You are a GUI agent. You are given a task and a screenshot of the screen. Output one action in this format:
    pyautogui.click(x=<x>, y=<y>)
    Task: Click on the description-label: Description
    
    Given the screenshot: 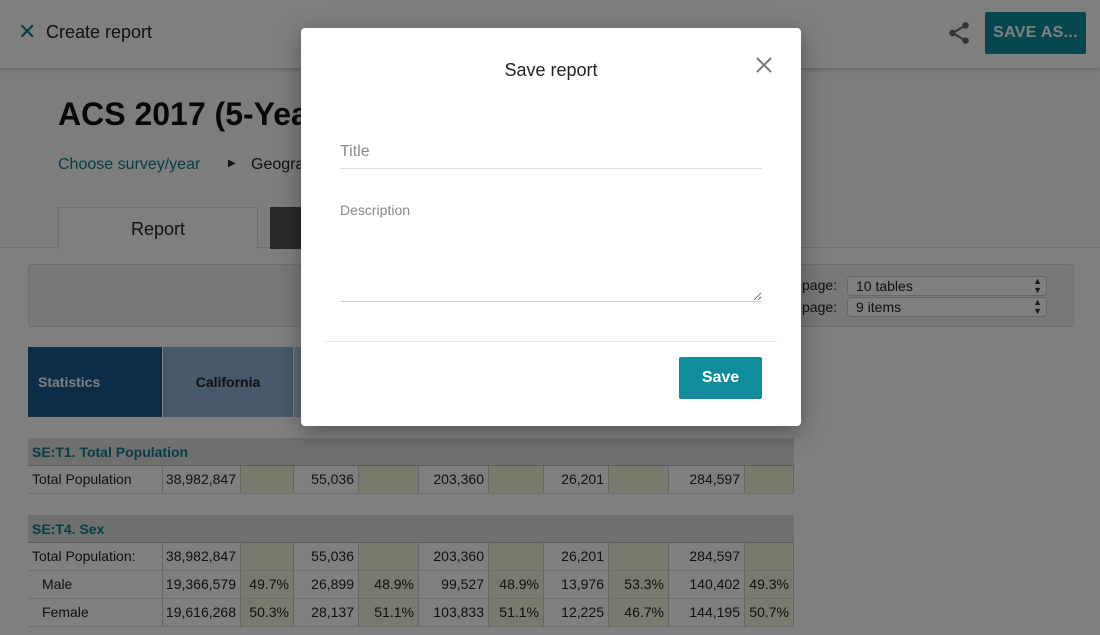 What is the action you would take?
    pyautogui.click(x=375, y=210)
    